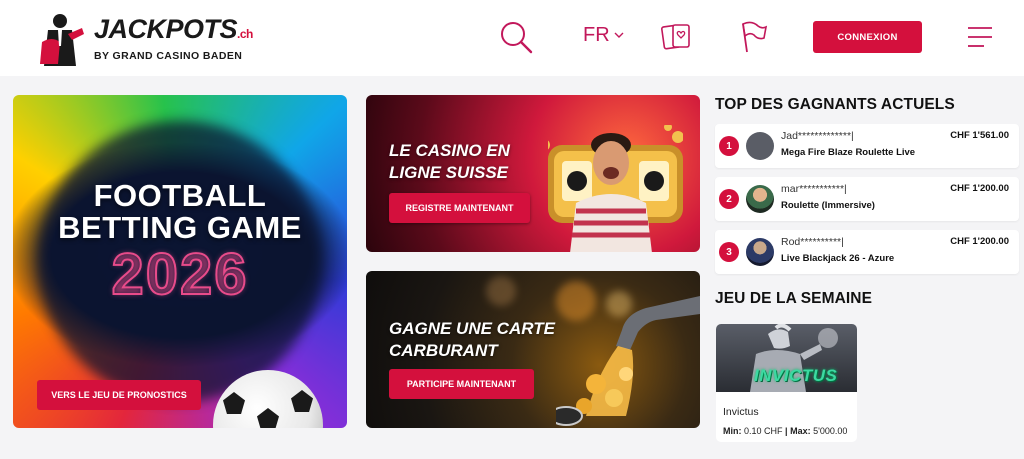 The width and height of the screenshot is (1024, 459). Describe the element at coordinates (472, 328) in the screenshot. I see `fuel-title-line1: GAGNE UNE CARTE` at that location.